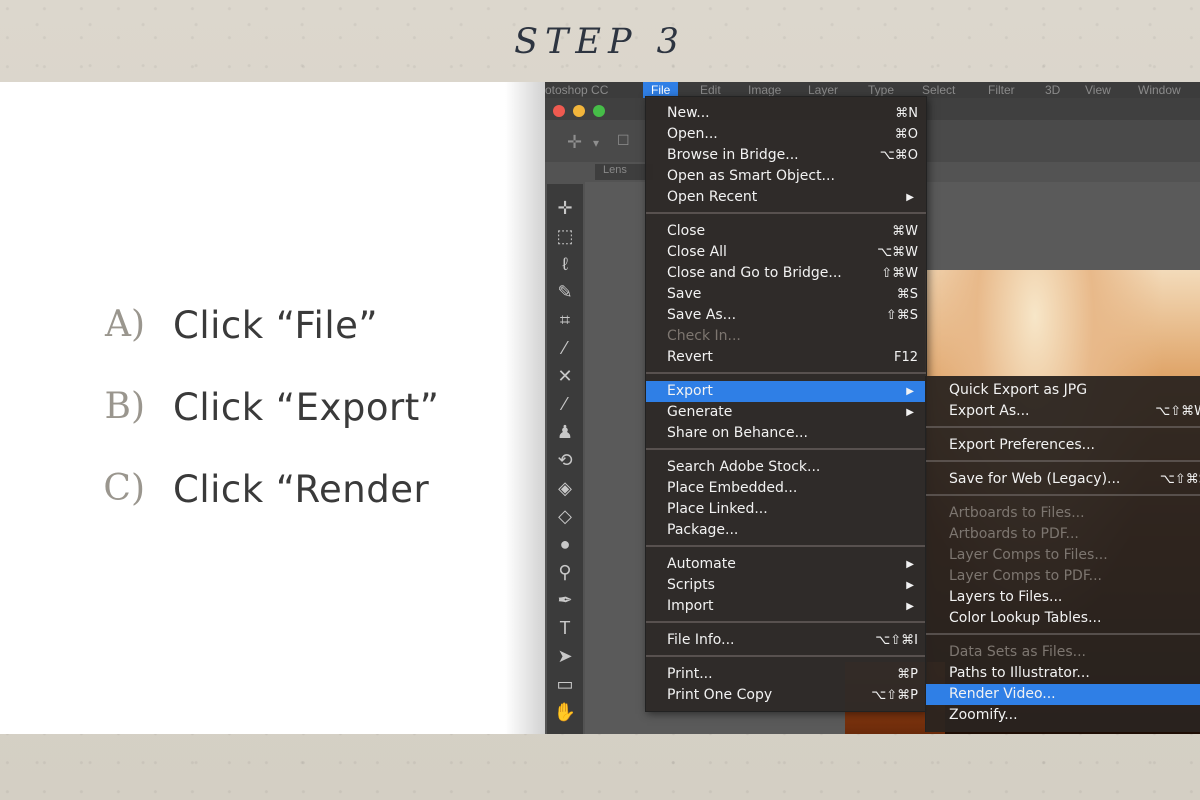 This screenshot has height=800, width=1200. Describe the element at coordinates (565, 348) in the screenshot. I see `eyedropper-icon: ⁄` at that location.